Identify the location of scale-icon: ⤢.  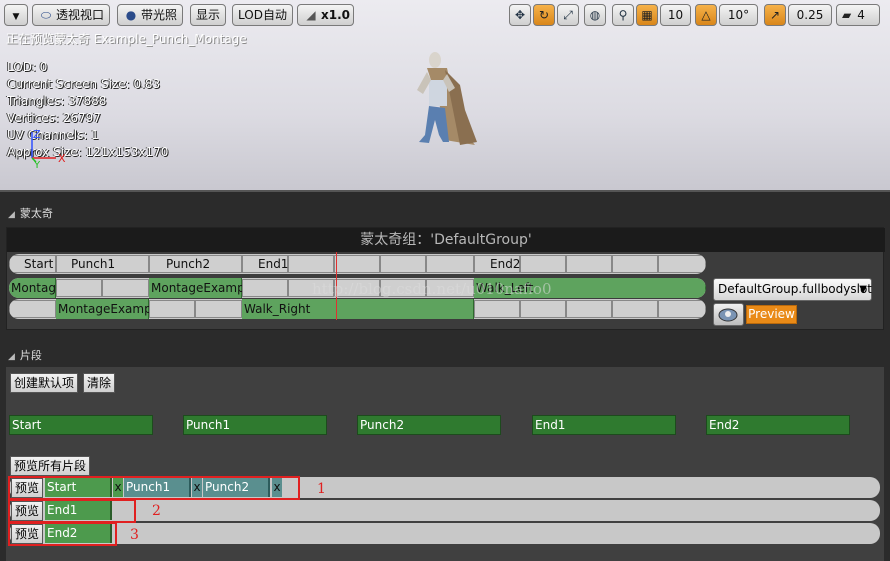
(568, 15).